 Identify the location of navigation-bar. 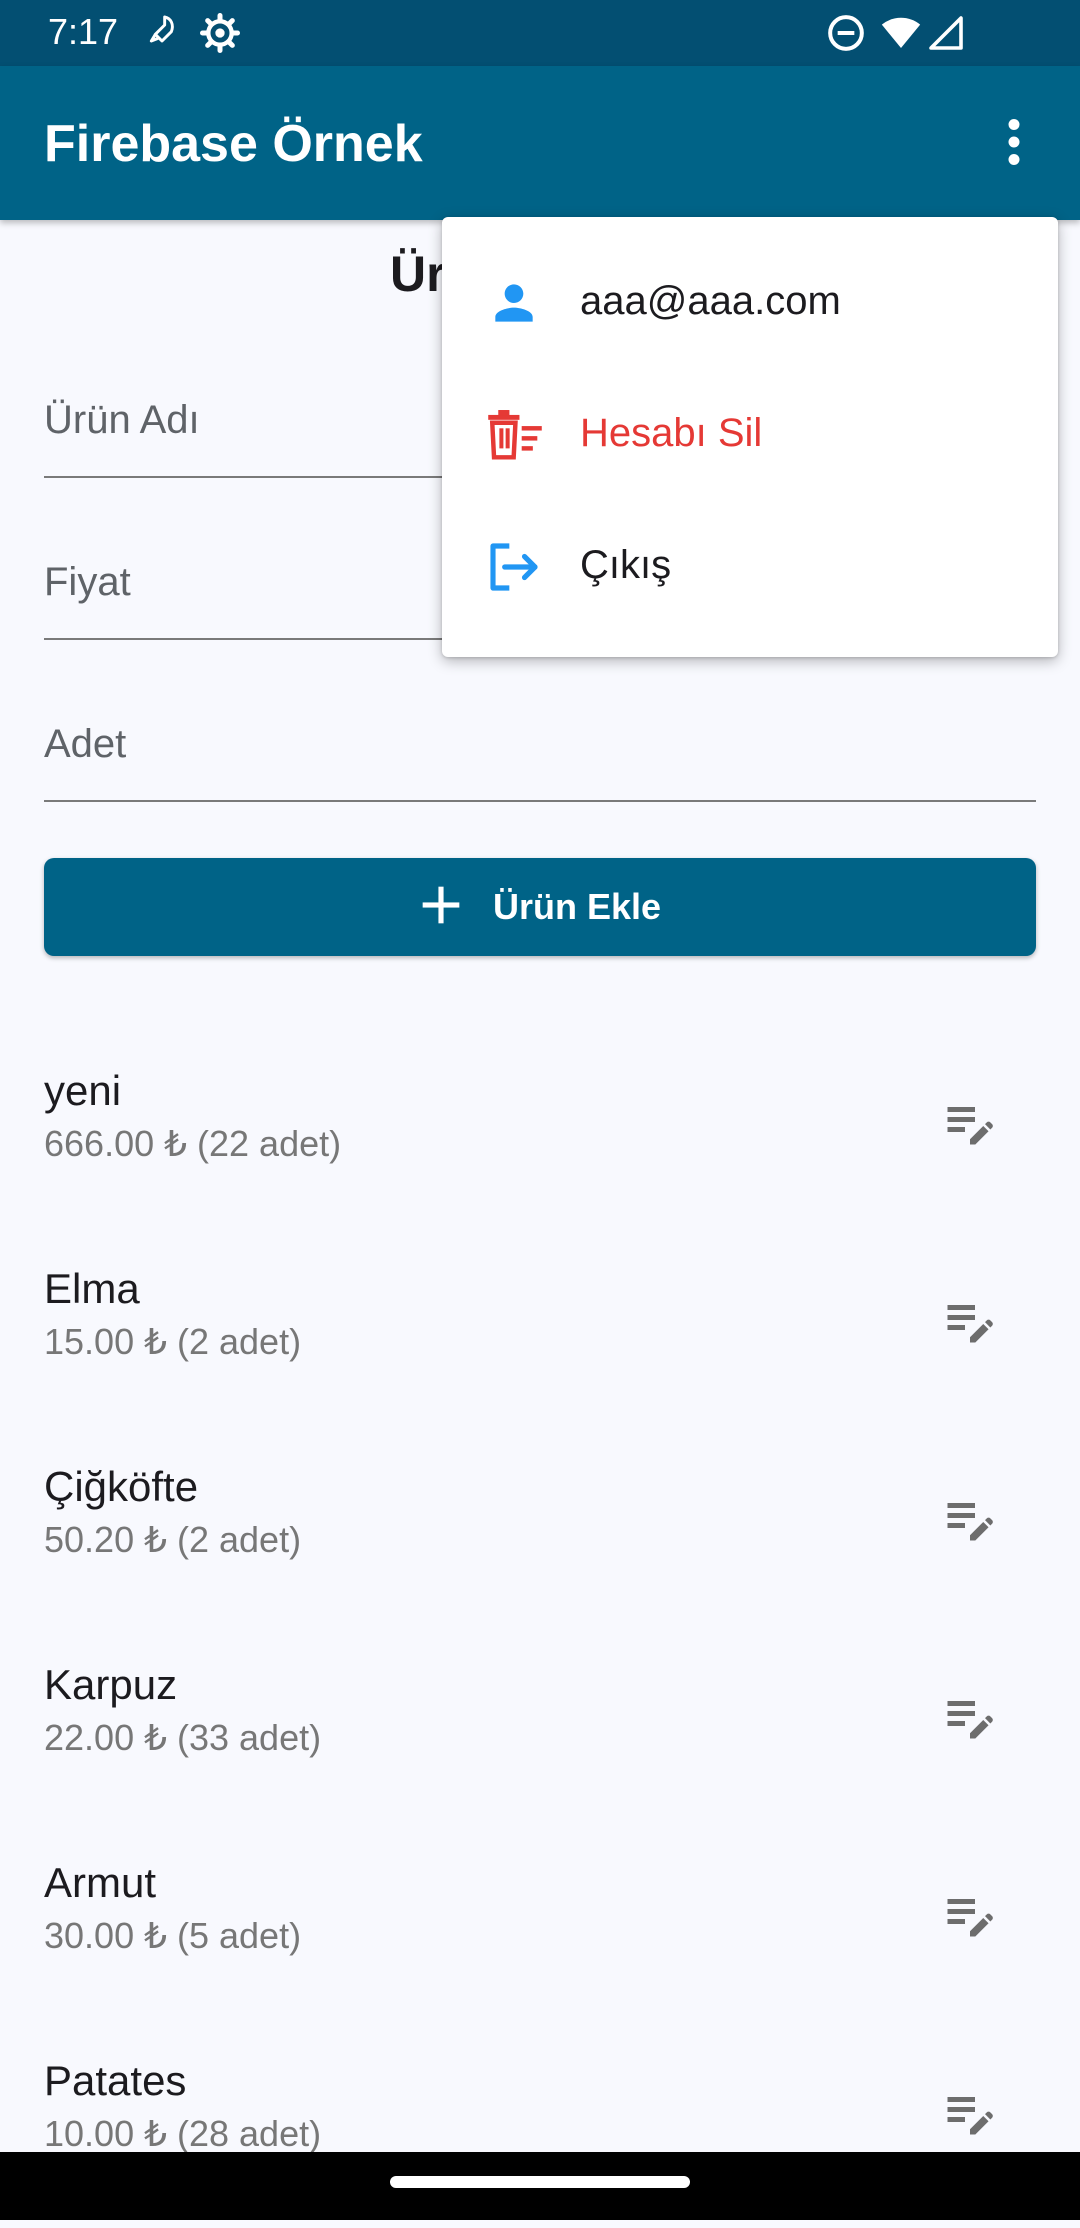
(540, 2186).